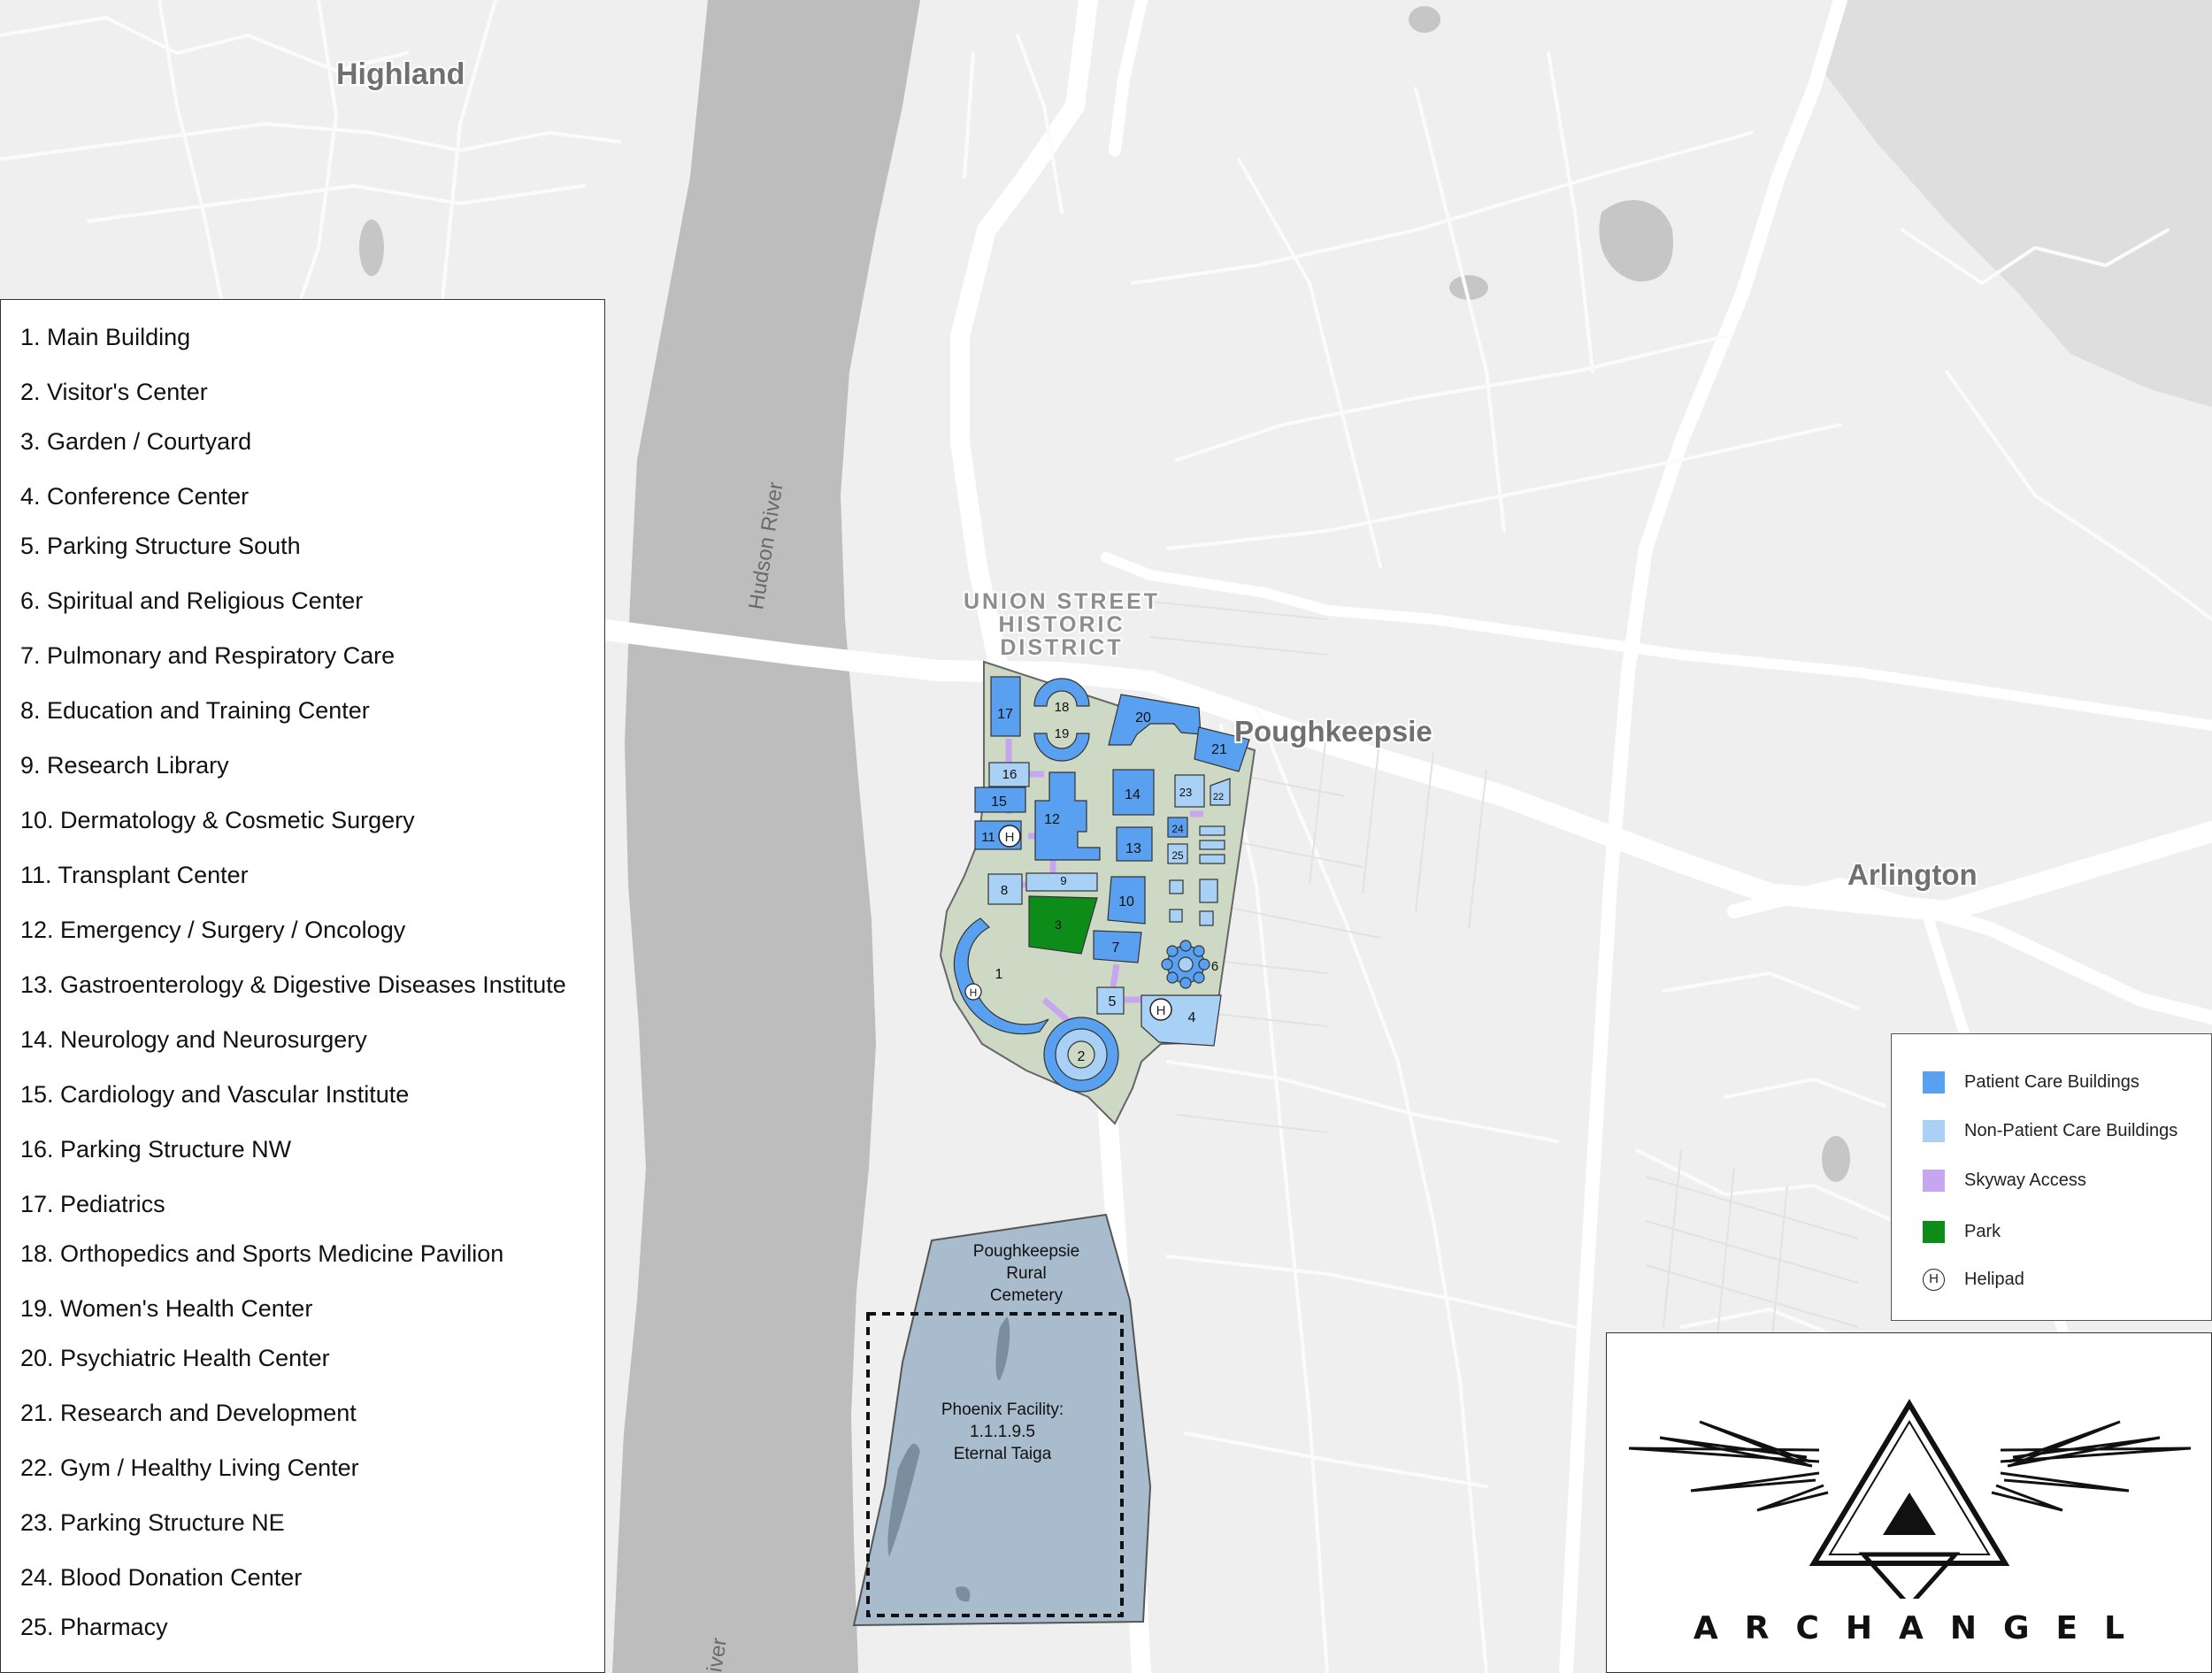  Describe the element at coordinates (166, 1309) in the screenshot. I see `key-item: 19. Women's Health Center` at that location.